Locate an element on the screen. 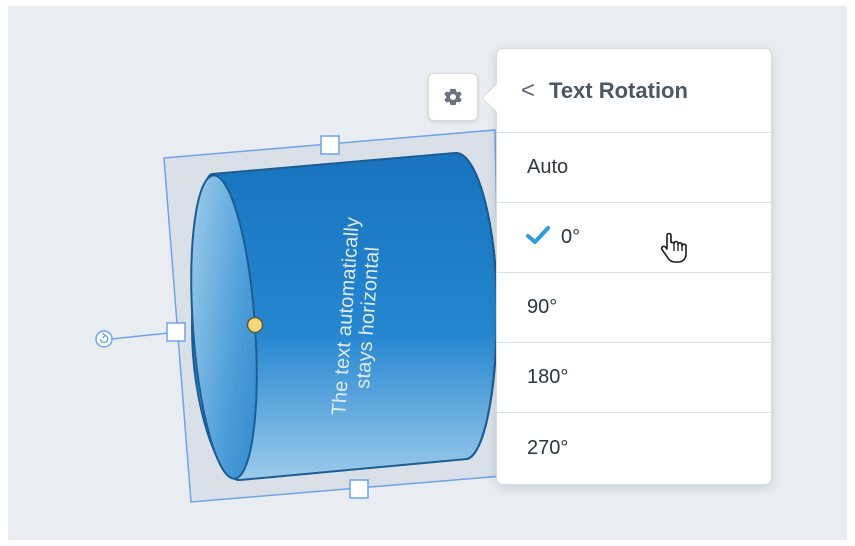 This screenshot has height=546, width=855. panel-title: Text Rotation is located at coordinates (618, 90).